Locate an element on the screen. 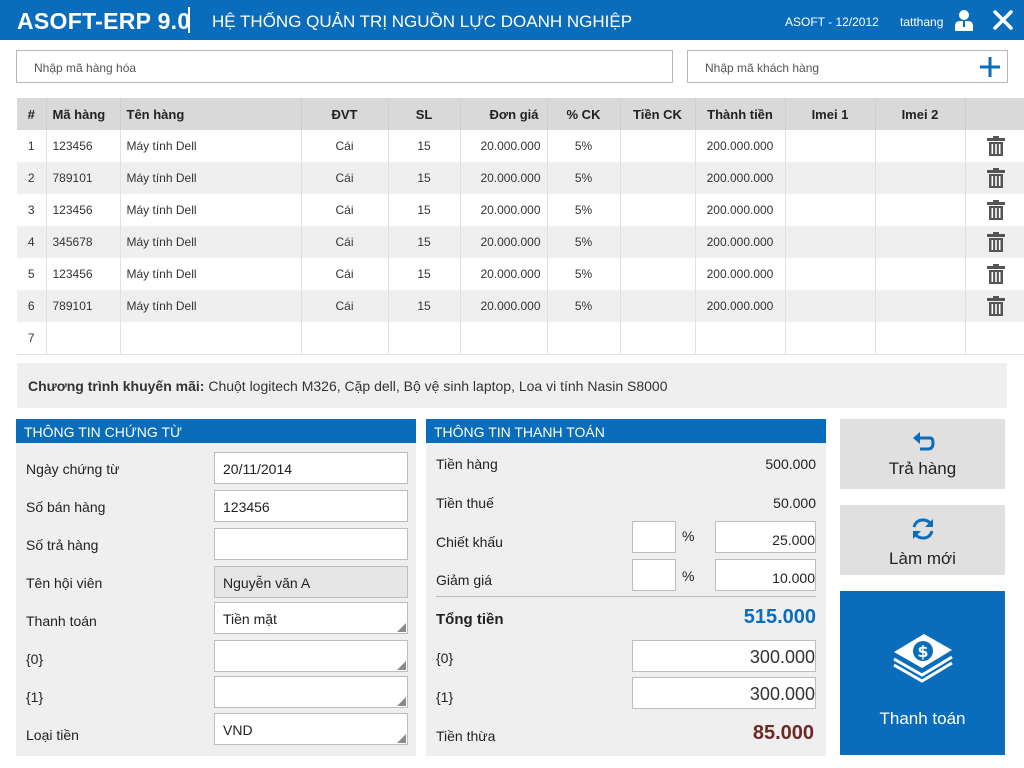 Image resolution: width=1024 pixels, height=768 pixels. sale-number-input: 123456 is located at coordinates (311, 506).